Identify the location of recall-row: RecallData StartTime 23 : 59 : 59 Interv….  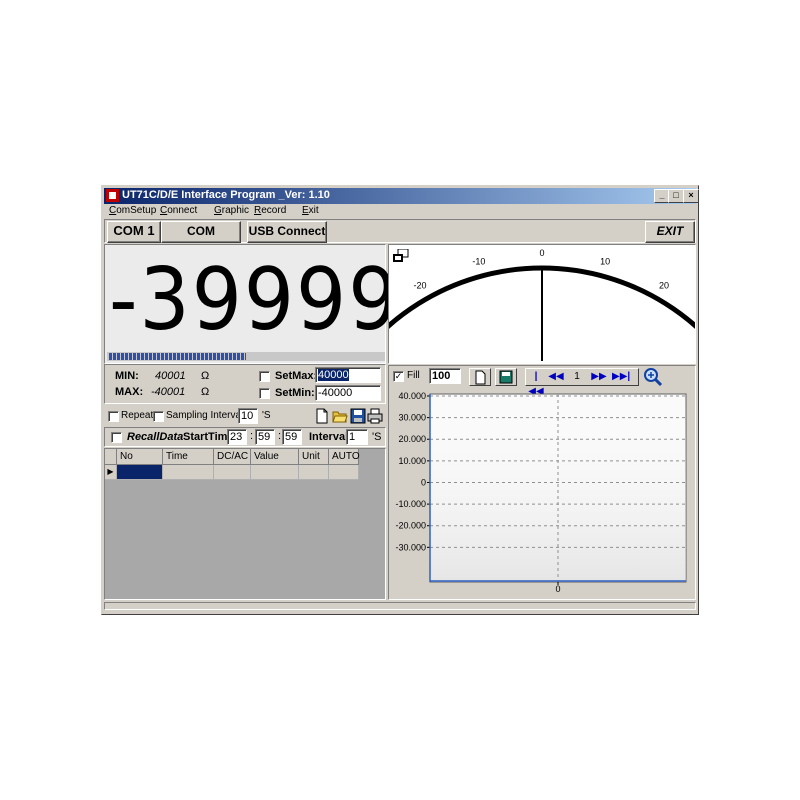
(245, 437).